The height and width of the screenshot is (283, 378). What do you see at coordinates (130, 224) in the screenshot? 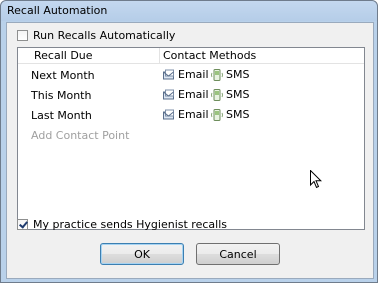
I see `hygienist-label: My practice sends Hygienist recalls` at bounding box center [130, 224].